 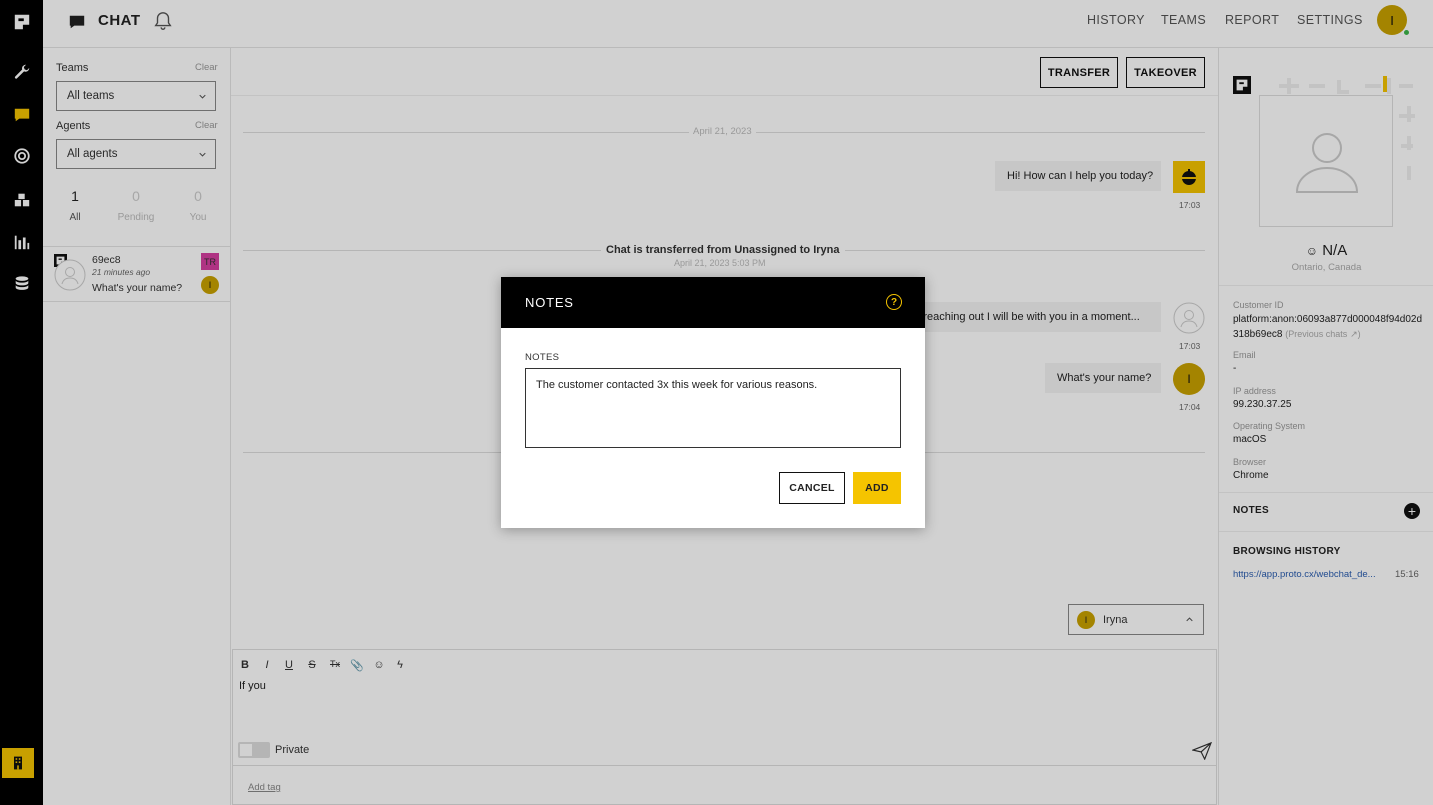 I want to click on modal-header: NOTES ?, so click(x=713, y=302).